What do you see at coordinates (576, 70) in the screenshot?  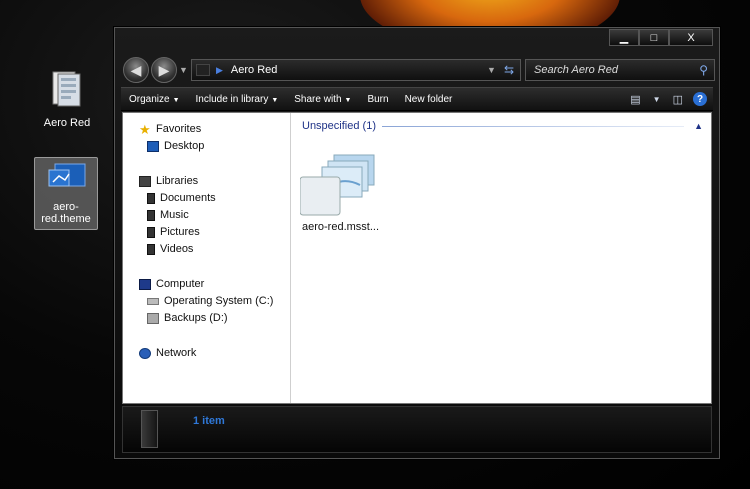 I see `search-placeholder: Search Aero Red` at bounding box center [576, 70].